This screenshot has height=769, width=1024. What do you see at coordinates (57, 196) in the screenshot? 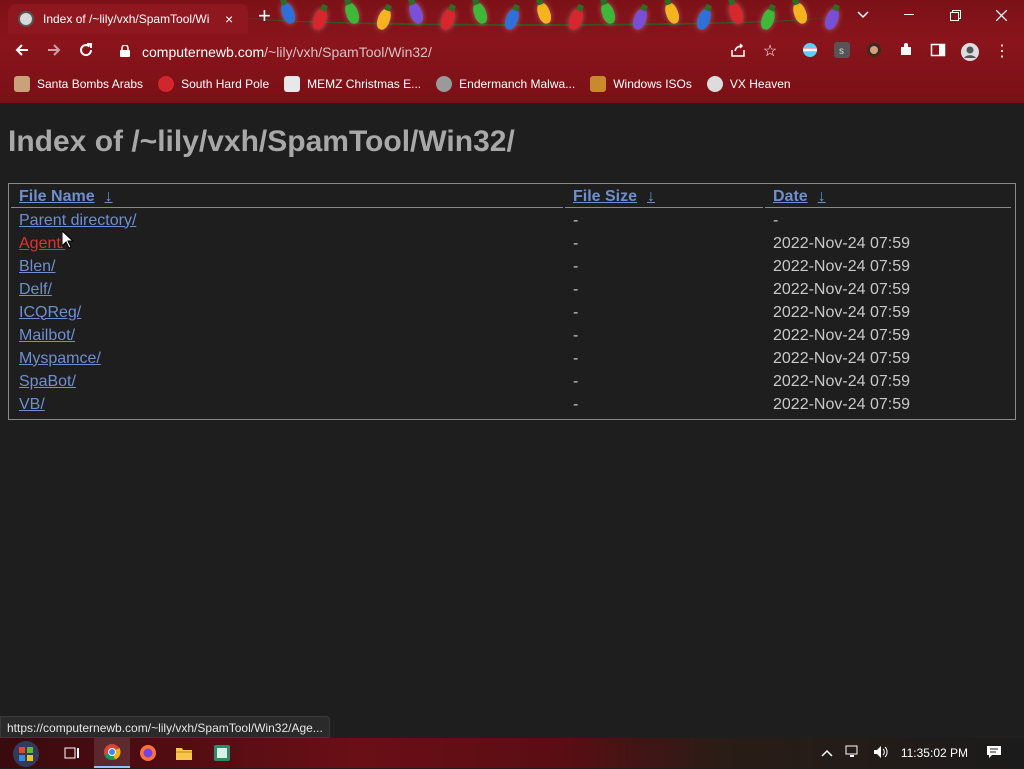
I see `sort-by-name-link: File Name` at bounding box center [57, 196].